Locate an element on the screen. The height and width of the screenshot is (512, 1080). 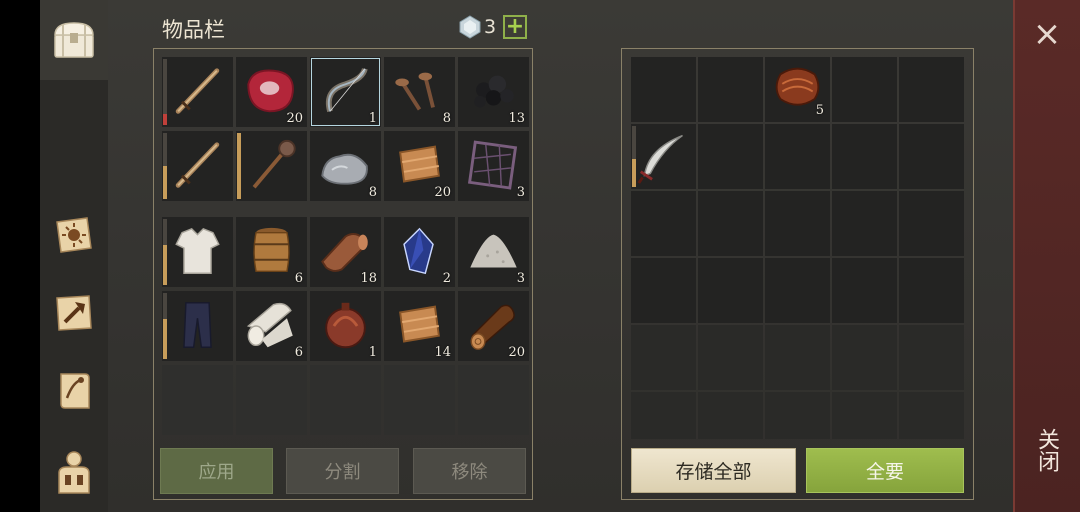
quest-scroll-icon is located at coordinates (75, 391).